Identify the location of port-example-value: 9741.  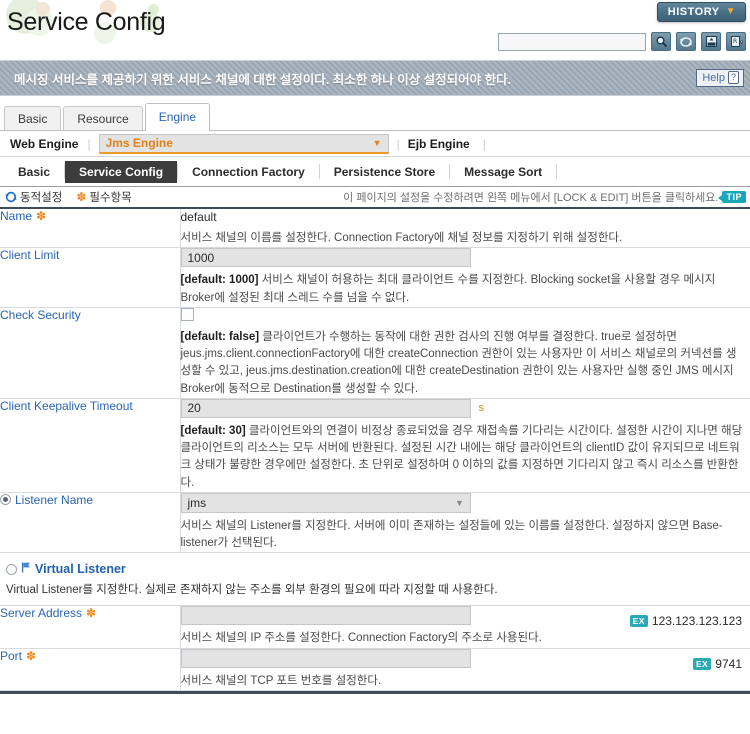
(728, 663).